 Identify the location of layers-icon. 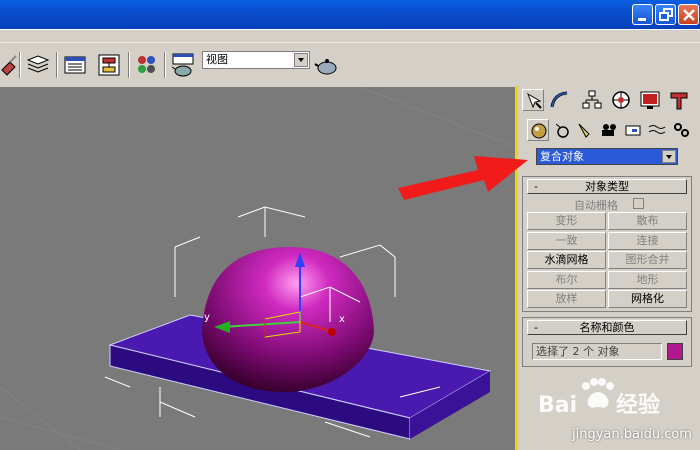
(38, 65).